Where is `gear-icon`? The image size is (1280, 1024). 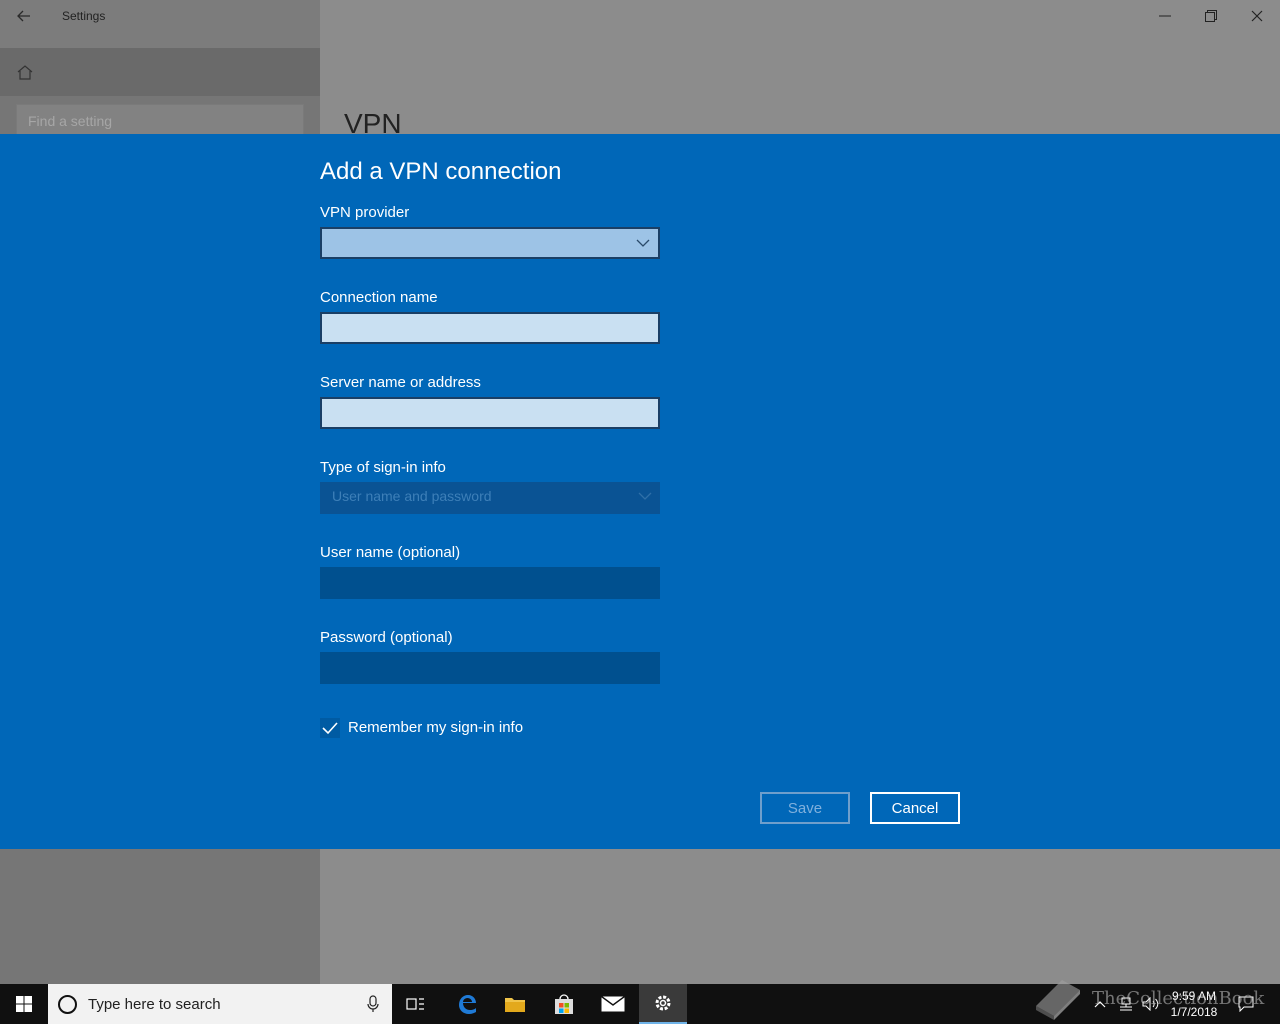
gear-icon is located at coordinates (663, 1003).